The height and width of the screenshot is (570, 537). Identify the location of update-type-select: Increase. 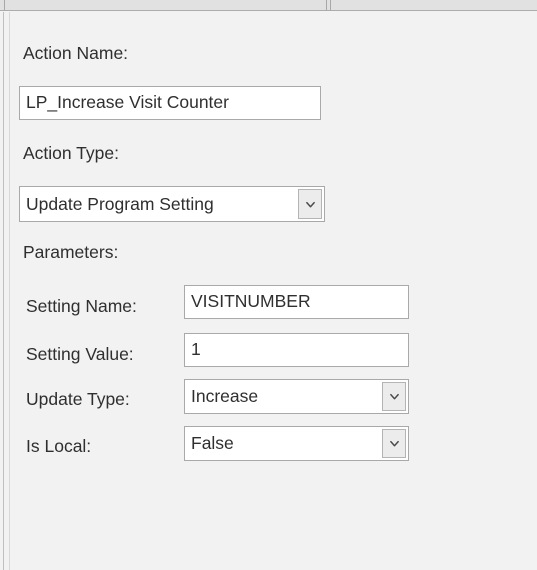
(296, 396).